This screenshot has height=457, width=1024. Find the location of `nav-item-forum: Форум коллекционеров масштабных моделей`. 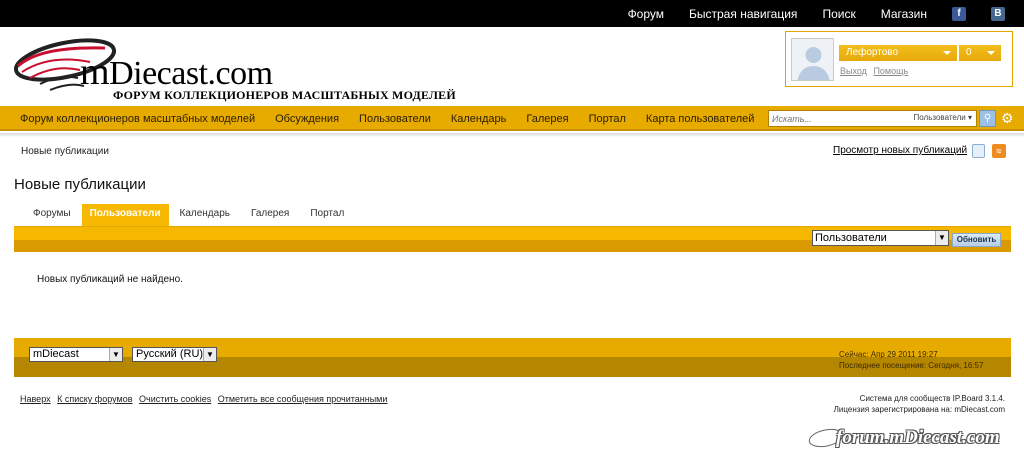

nav-item-forum: Форум коллекционеров масштабных моделей is located at coordinates (137, 119).